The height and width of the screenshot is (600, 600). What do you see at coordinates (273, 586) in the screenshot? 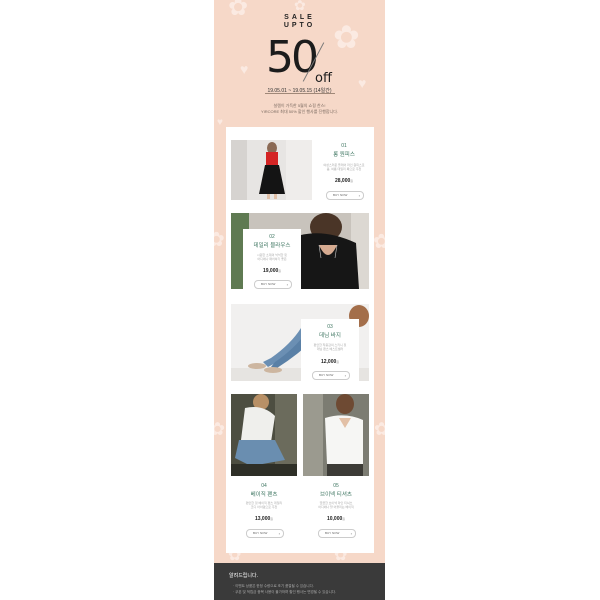
I see `notice-line1: · 이벤트 상품은 한정 수량으로 조기 품절될 수 있습니다.` at bounding box center [273, 586].